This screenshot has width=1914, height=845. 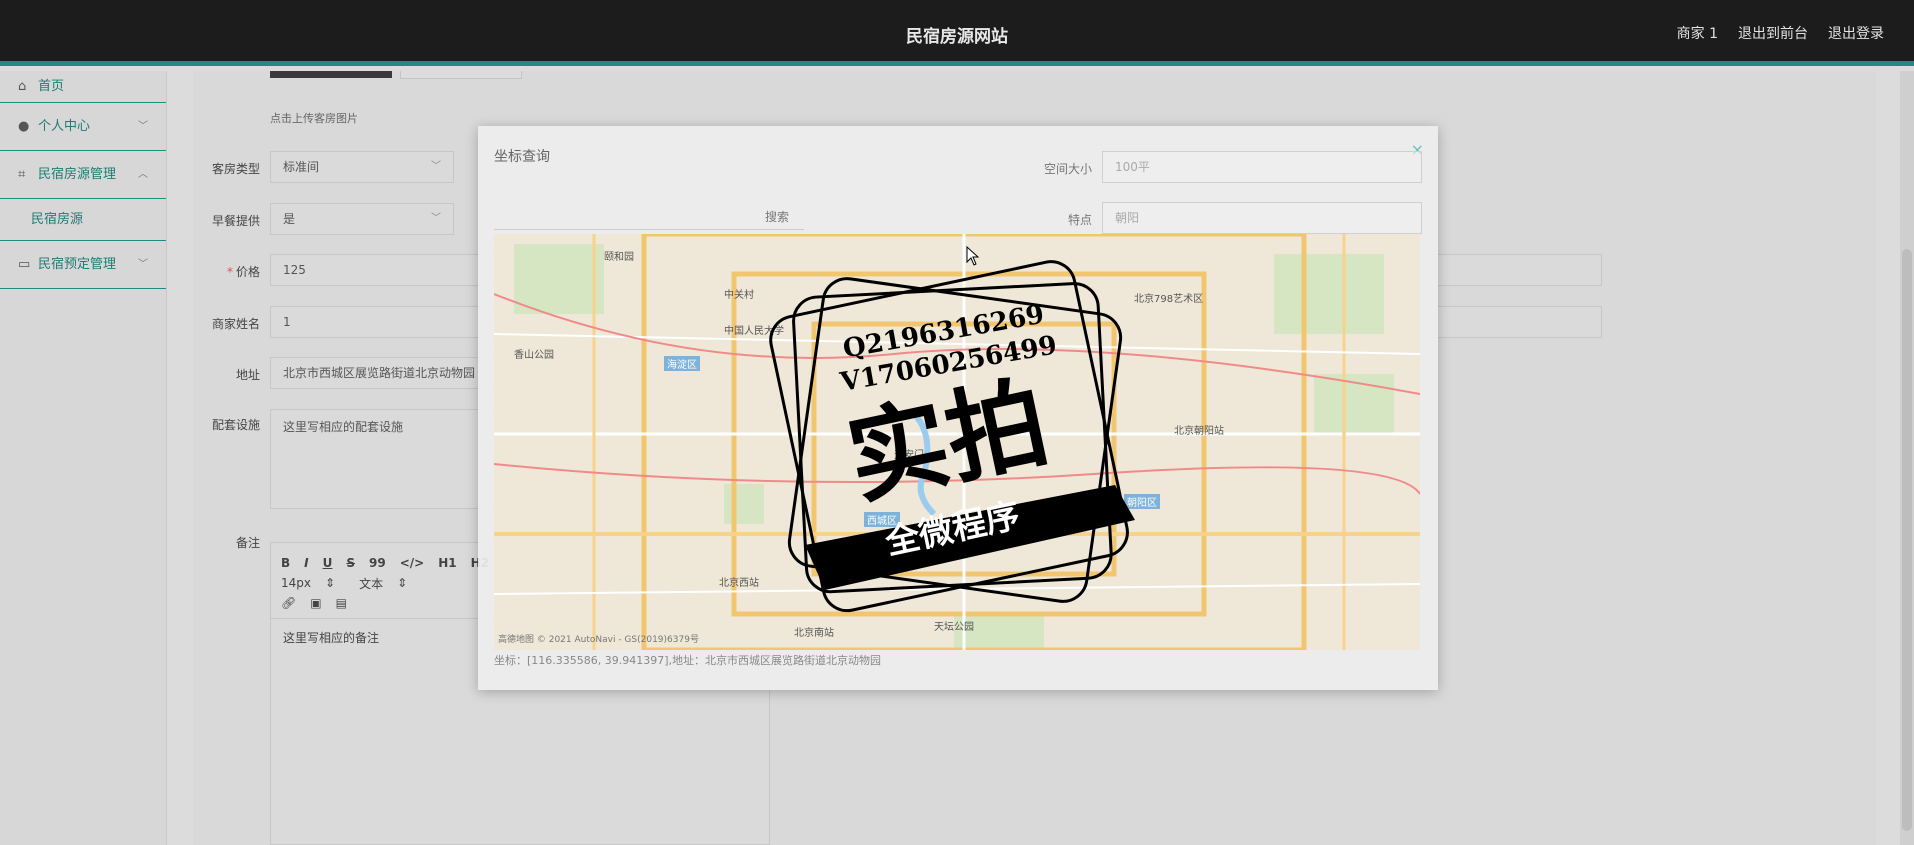 What do you see at coordinates (1907, 540) in the screenshot?
I see `scrollbar-thumb` at bounding box center [1907, 540].